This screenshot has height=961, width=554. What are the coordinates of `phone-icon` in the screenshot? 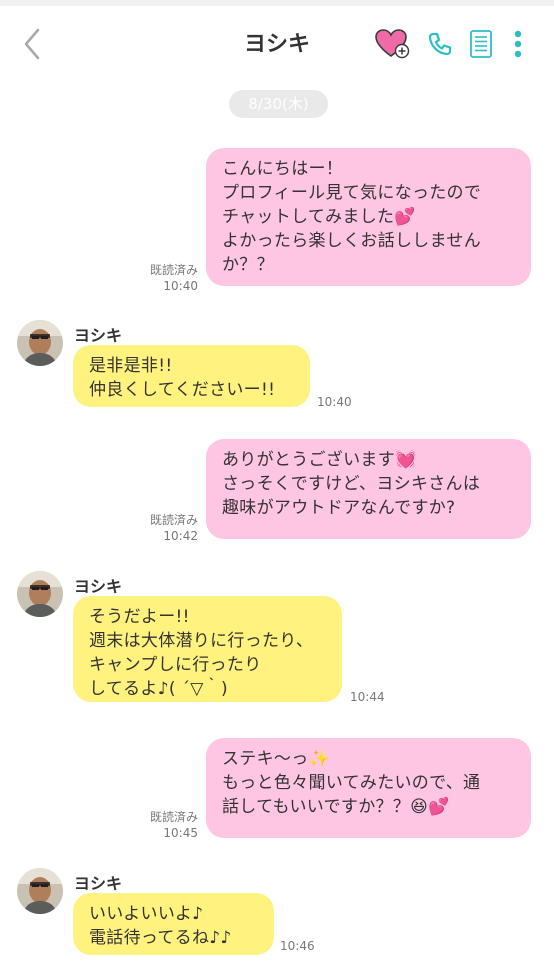 It's located at (440, 44).